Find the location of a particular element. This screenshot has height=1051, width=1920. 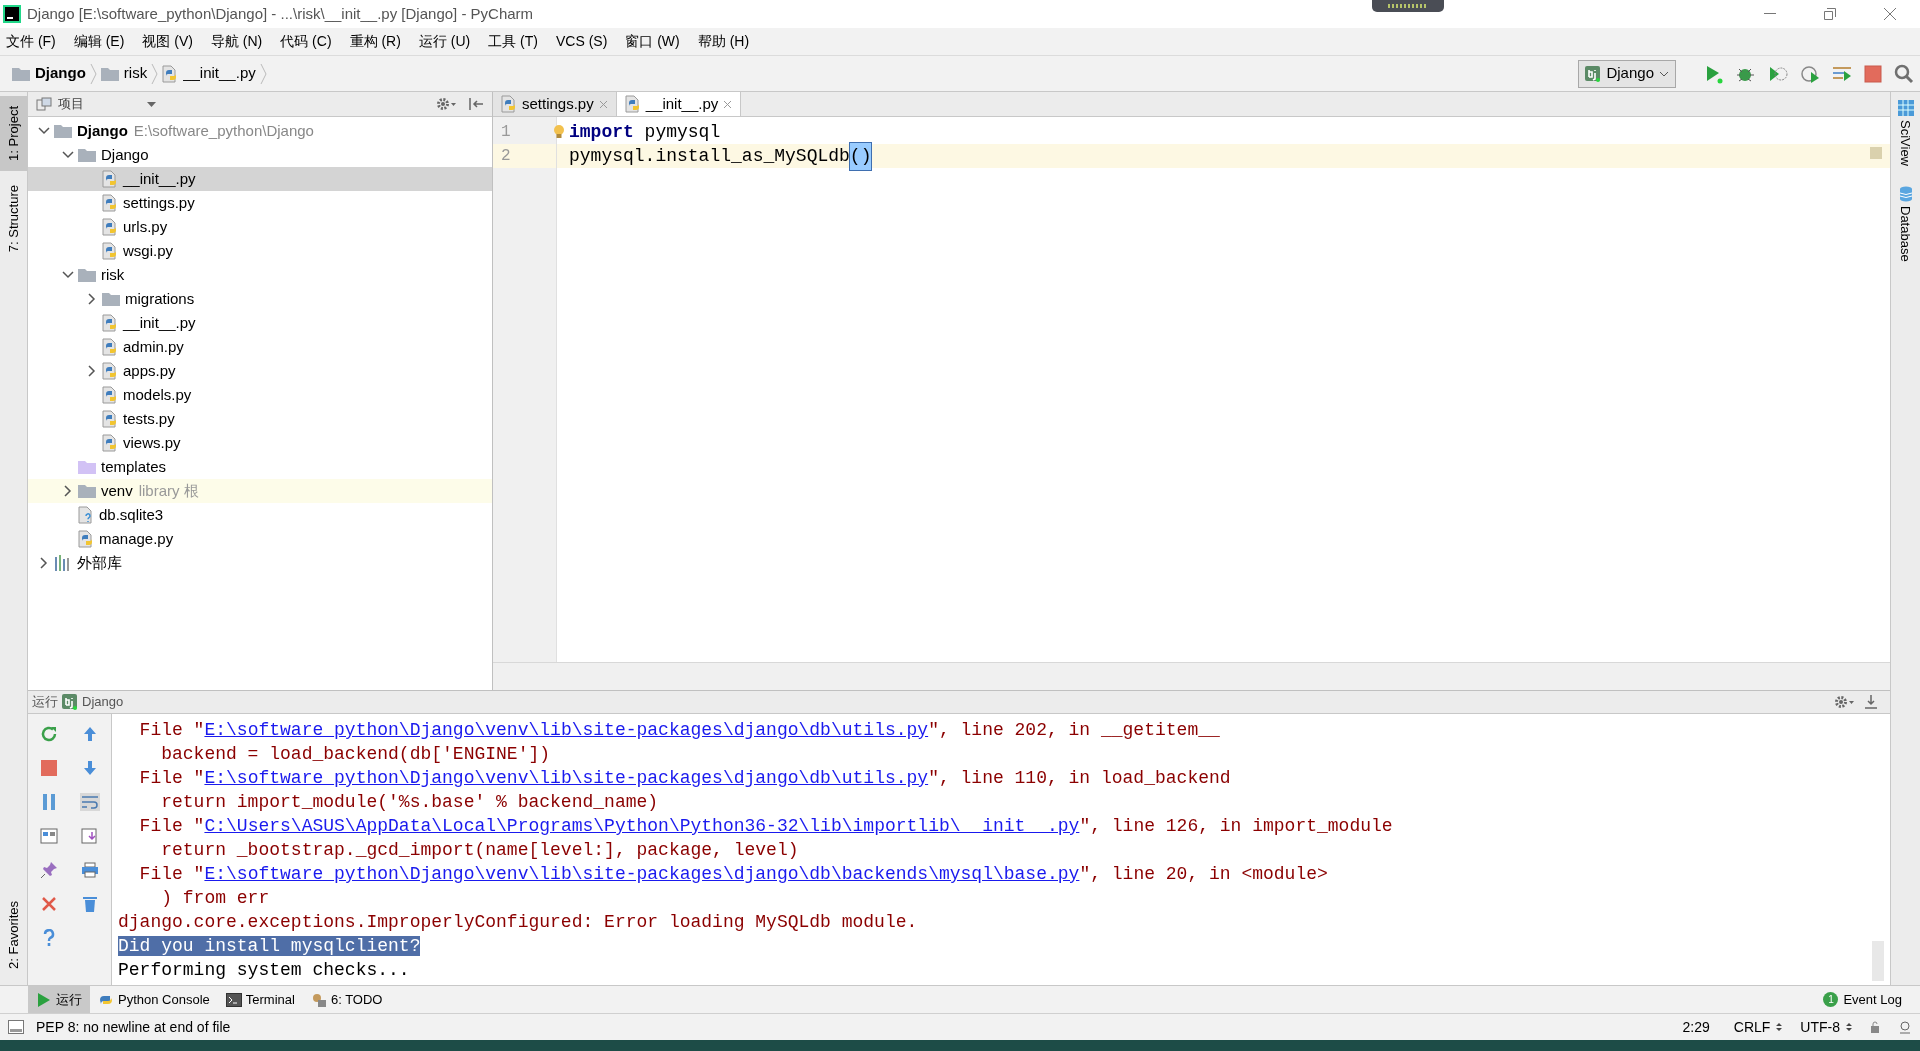

project-view-icon is located at coordinates (44, 104).